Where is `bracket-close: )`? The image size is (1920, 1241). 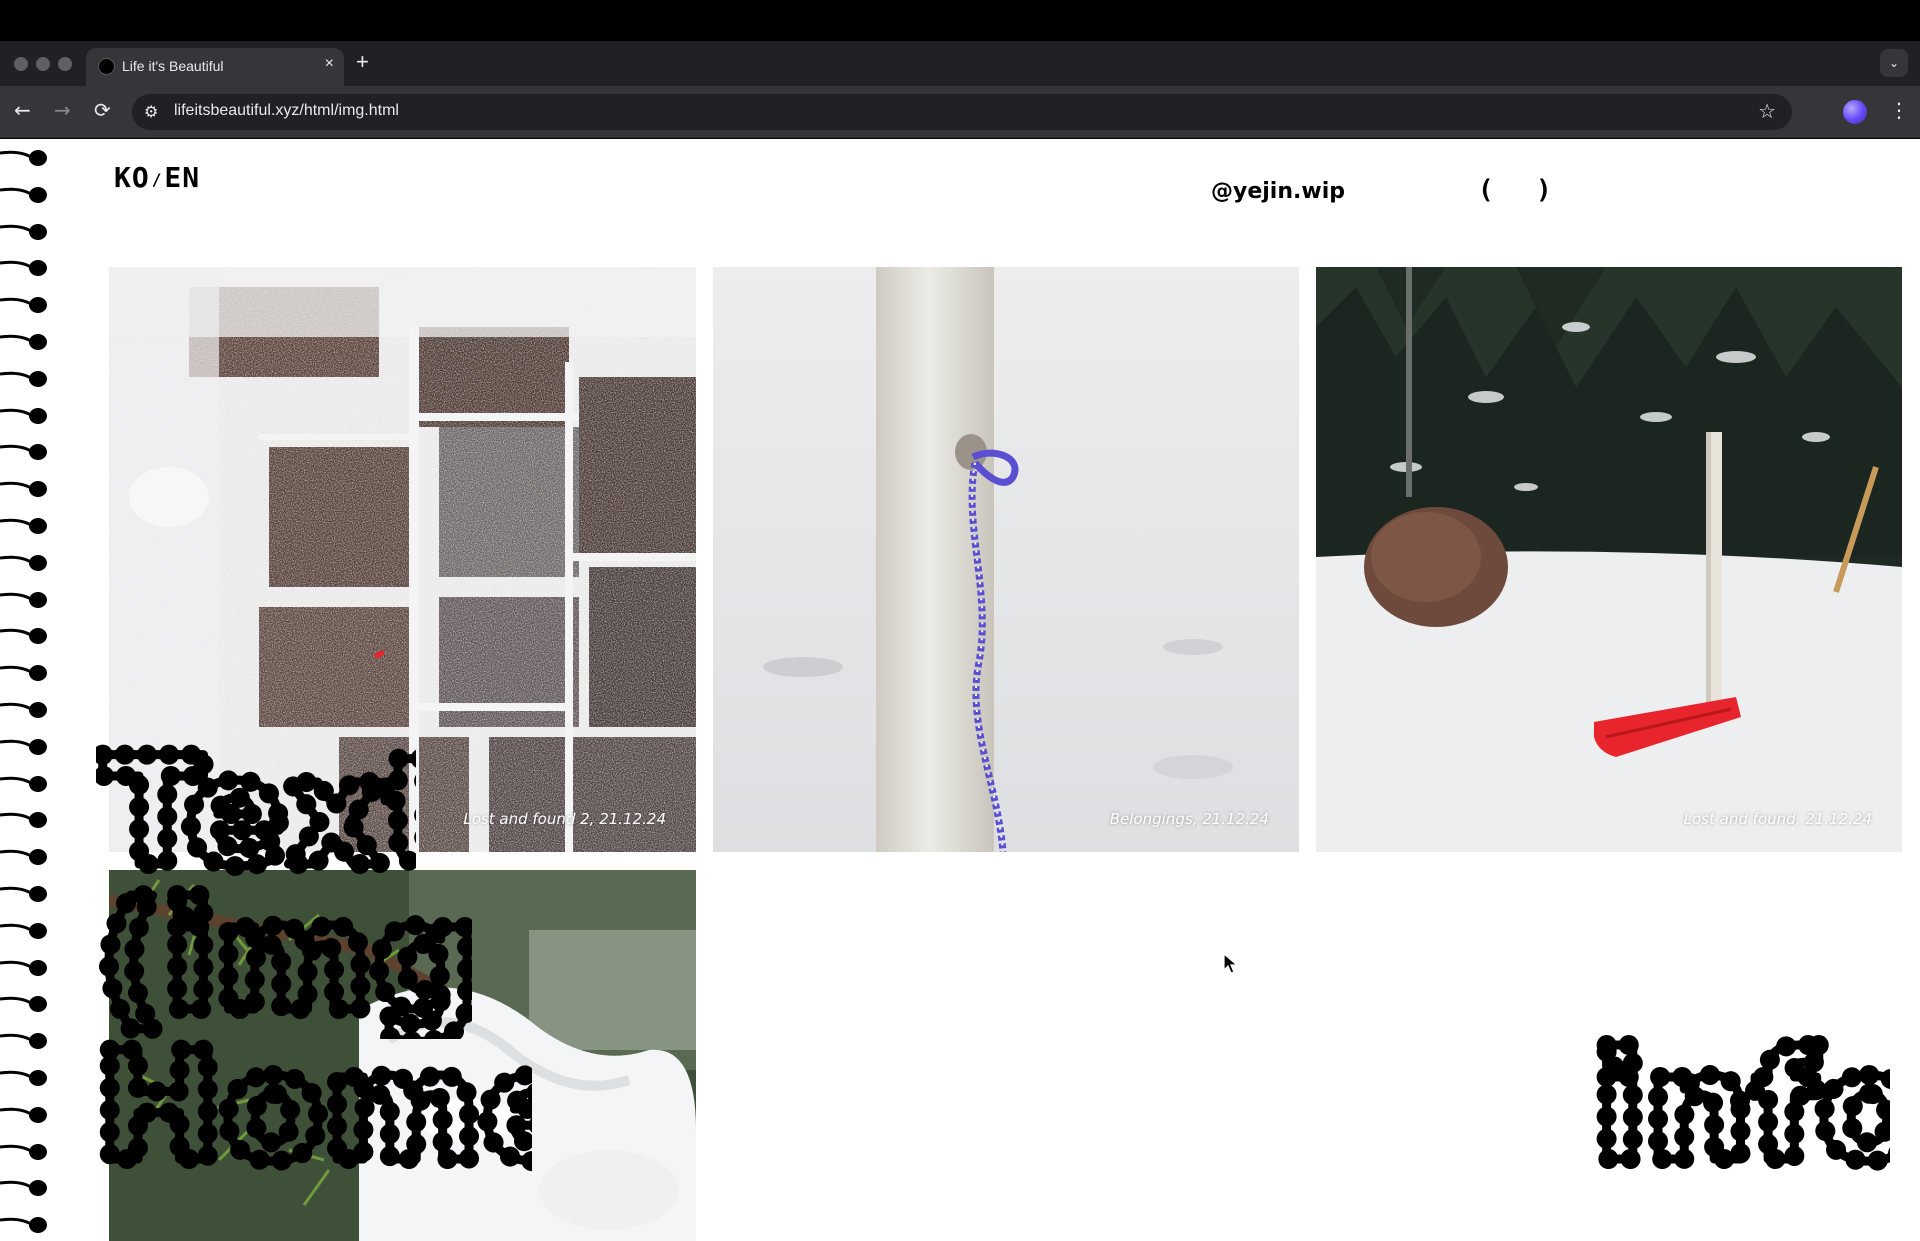
bracket-close: ) is located at coordinates (1544, 190).